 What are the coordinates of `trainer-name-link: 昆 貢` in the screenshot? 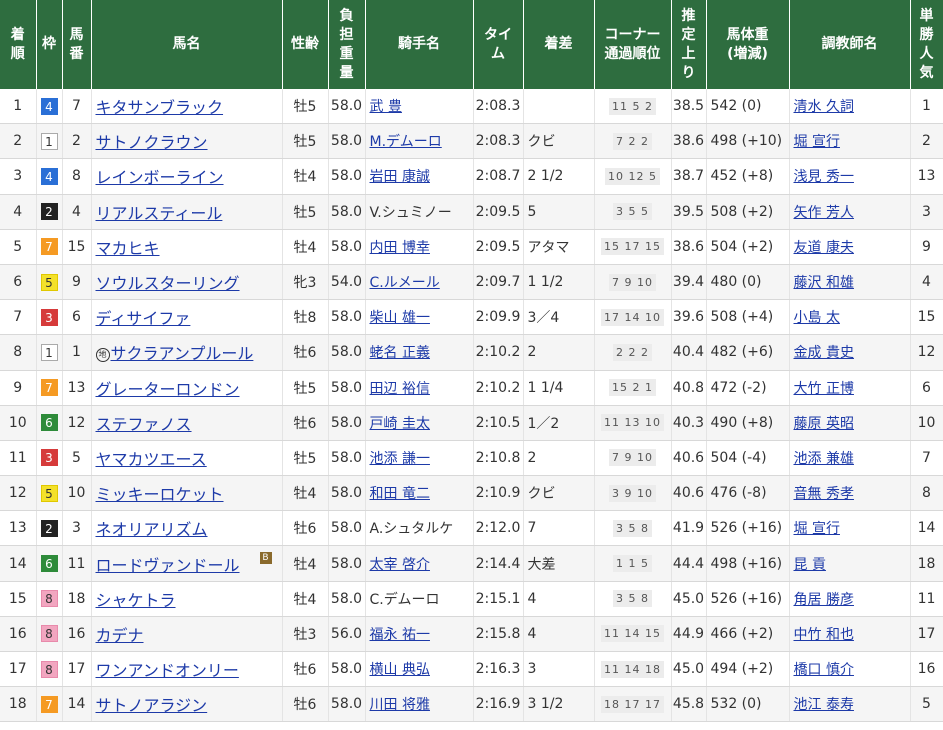 It's located at (810, 565).